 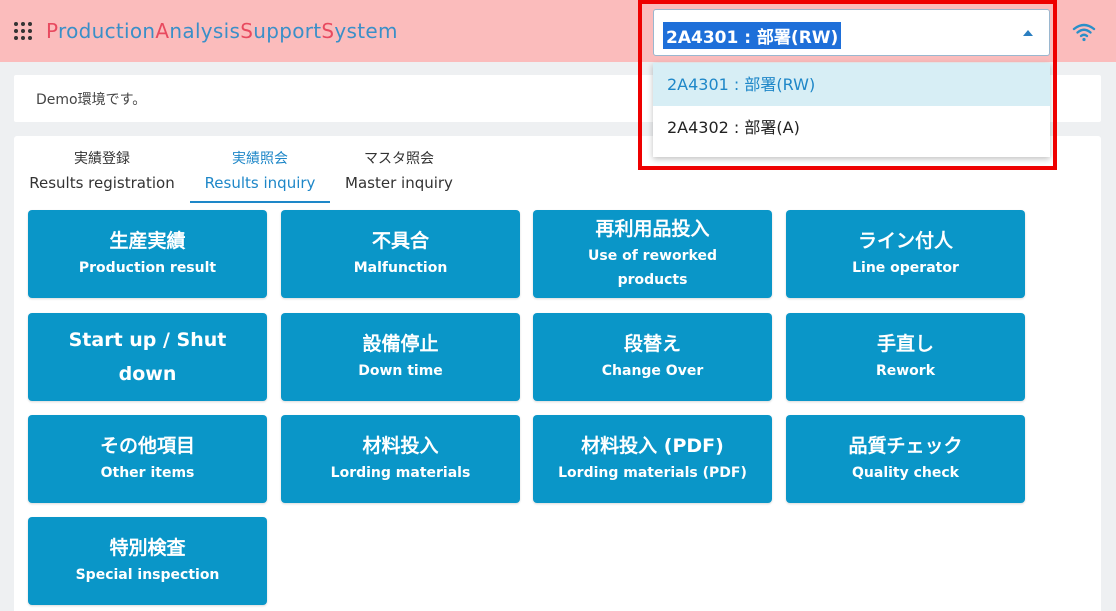 What do you see at coordinates (260, 183) in the screenshot?
I see `tab-label-en: Results inquiry` at bounding box center [260, 183].